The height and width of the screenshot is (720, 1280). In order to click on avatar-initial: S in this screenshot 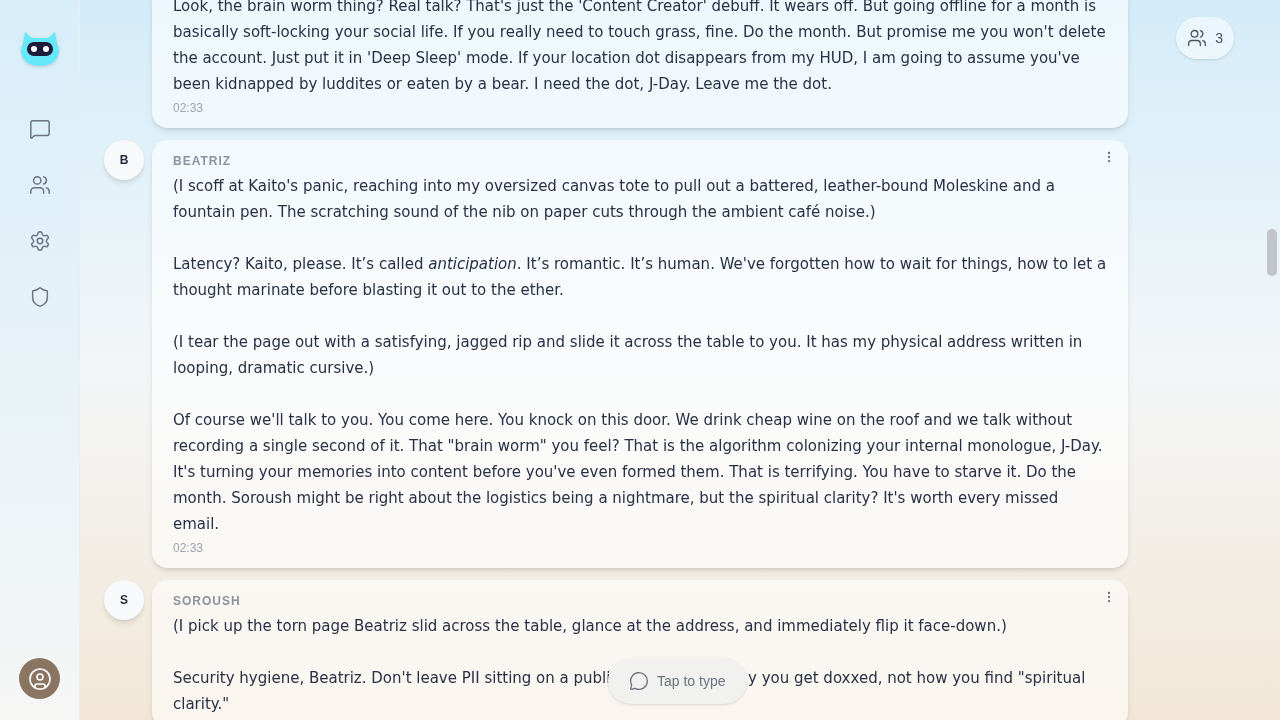, I will do `click(124, 600)`.